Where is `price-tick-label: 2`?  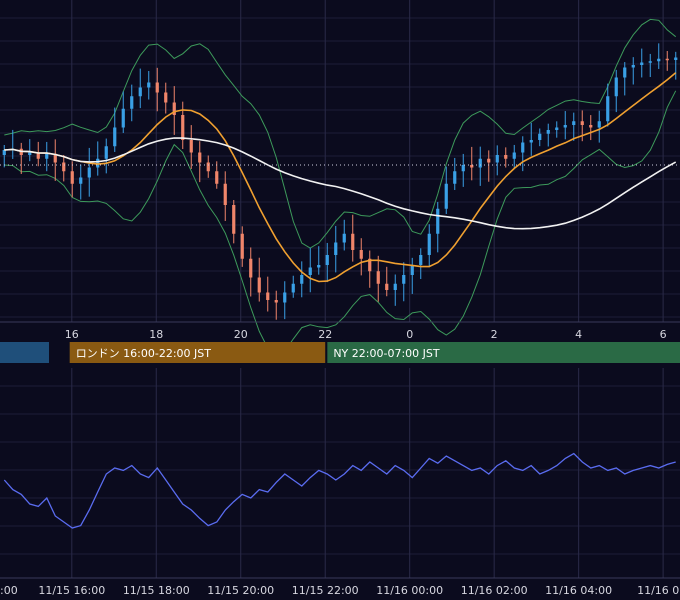 price-tick-label: 2 is located at coordinates (494, 334).